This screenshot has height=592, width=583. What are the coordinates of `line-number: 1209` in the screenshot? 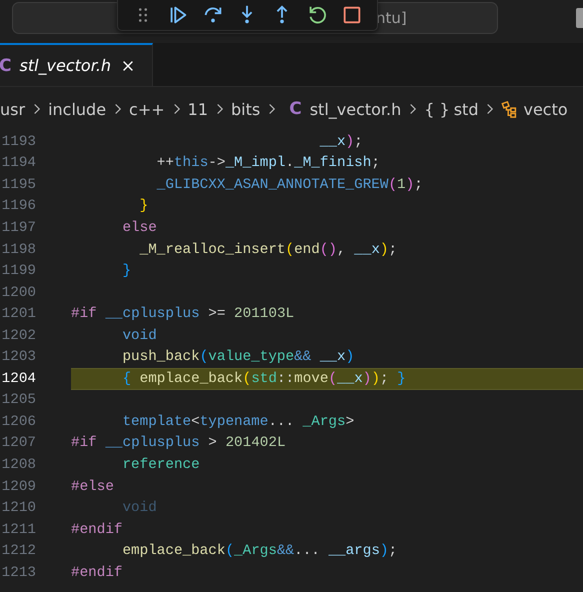 It's located at (18, 486).